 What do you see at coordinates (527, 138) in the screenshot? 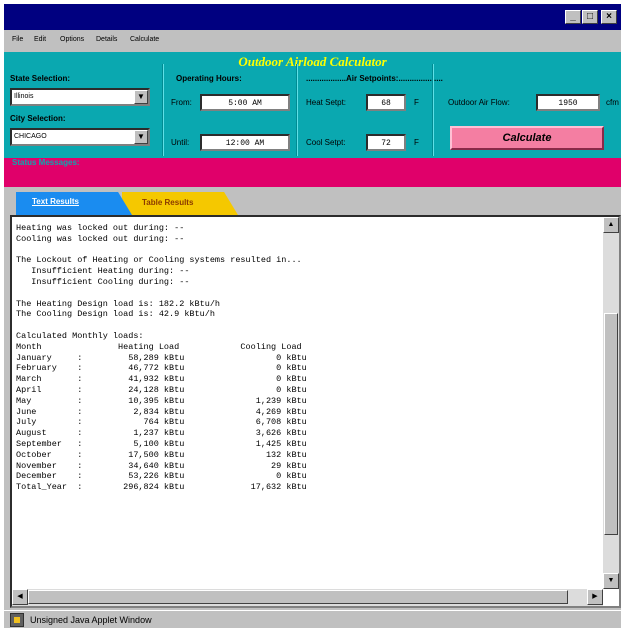
I see `calculate-button: Calculate` at bounding box center [527, 138].